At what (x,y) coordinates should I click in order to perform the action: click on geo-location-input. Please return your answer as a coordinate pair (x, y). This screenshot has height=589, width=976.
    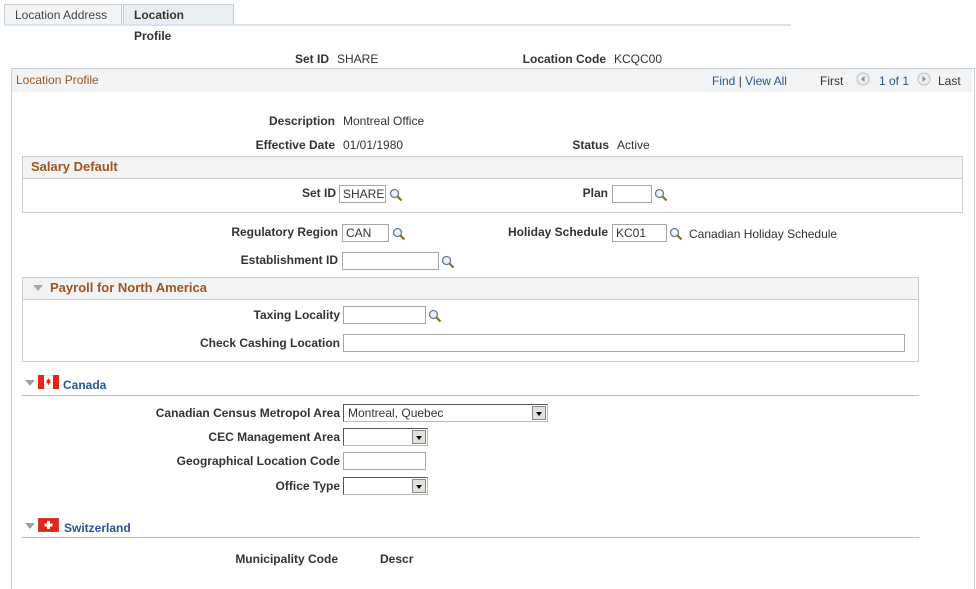
    Looking at the image, I should click on (384, 461).